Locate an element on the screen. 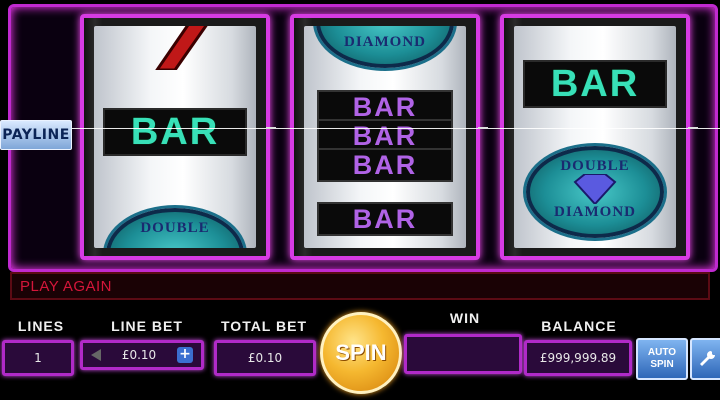 The image size is (720, 400). double-diamond-symbol: DOUBLE is located at coordinates (175, 228).